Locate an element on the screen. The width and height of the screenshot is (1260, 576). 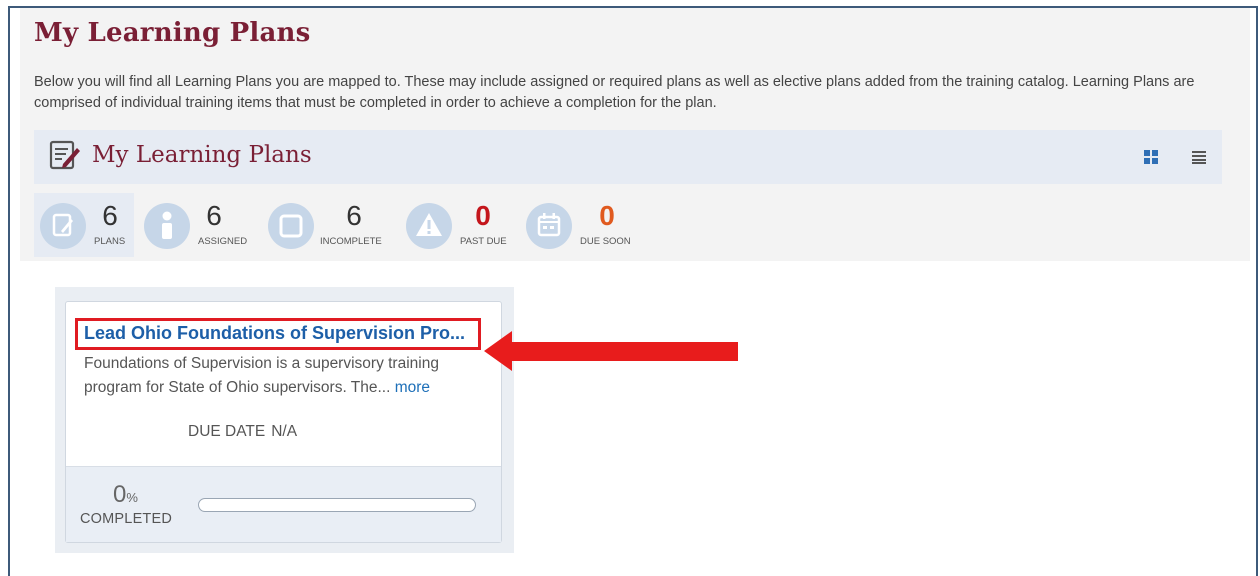
stat-plans: 6 PLANS is located at coordinates (84, 225).